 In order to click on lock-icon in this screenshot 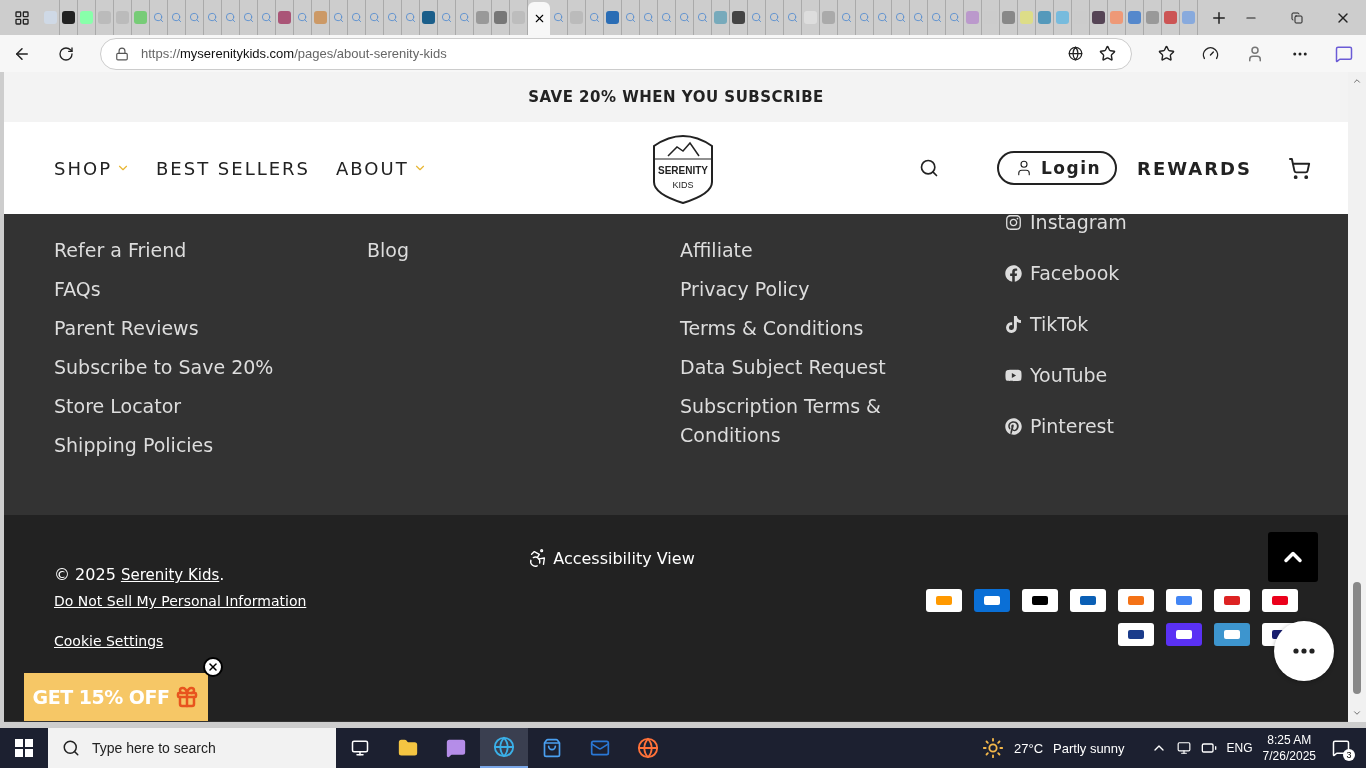, I will do `click(122, 53)`.